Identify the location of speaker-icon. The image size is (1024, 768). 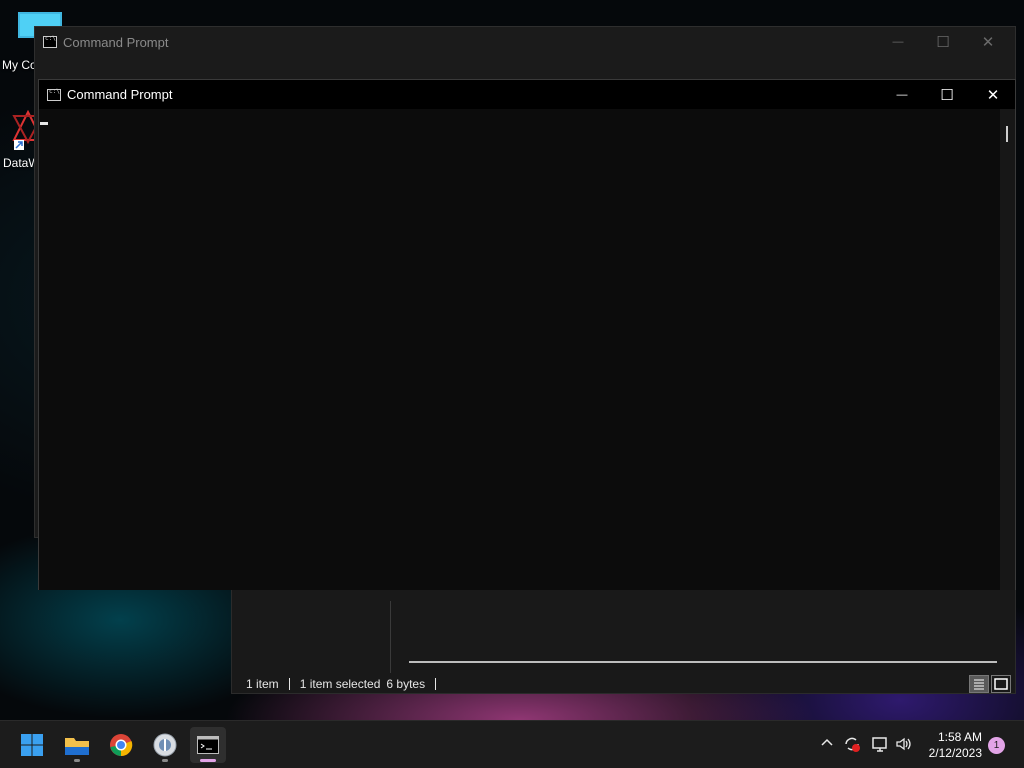
(903, 744).